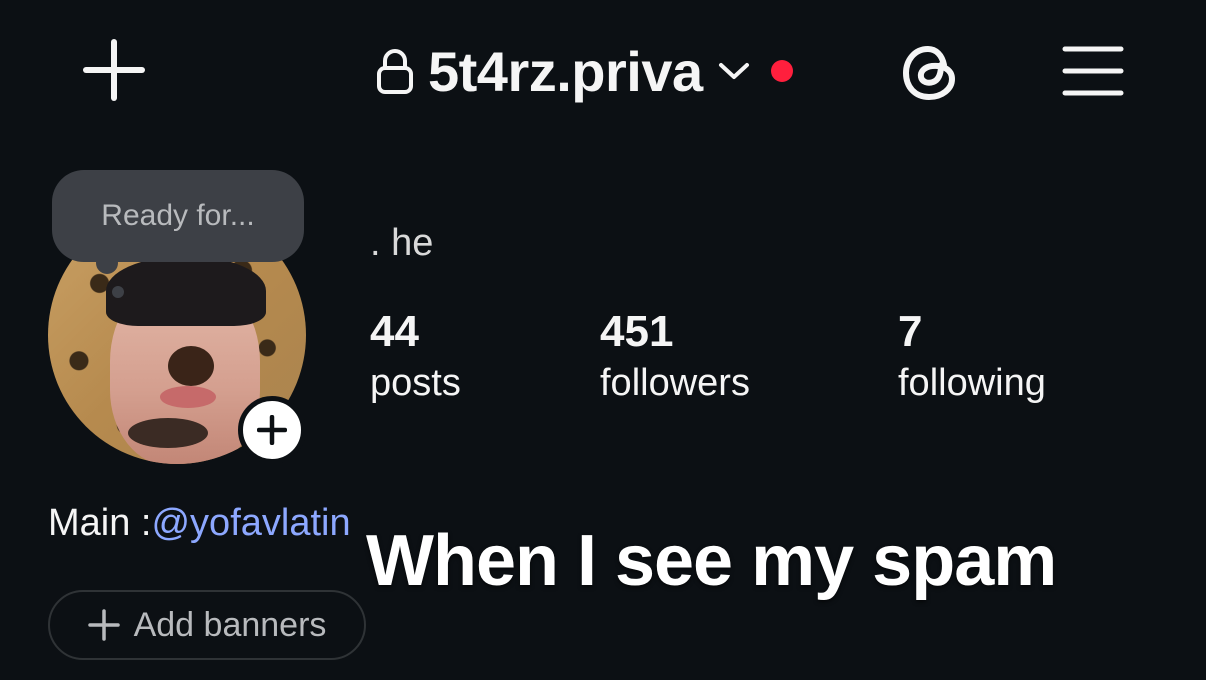  Describe the element at coordinates (565, 71) in the screenshot. I see `username: 5t4rz.priva` at that location.